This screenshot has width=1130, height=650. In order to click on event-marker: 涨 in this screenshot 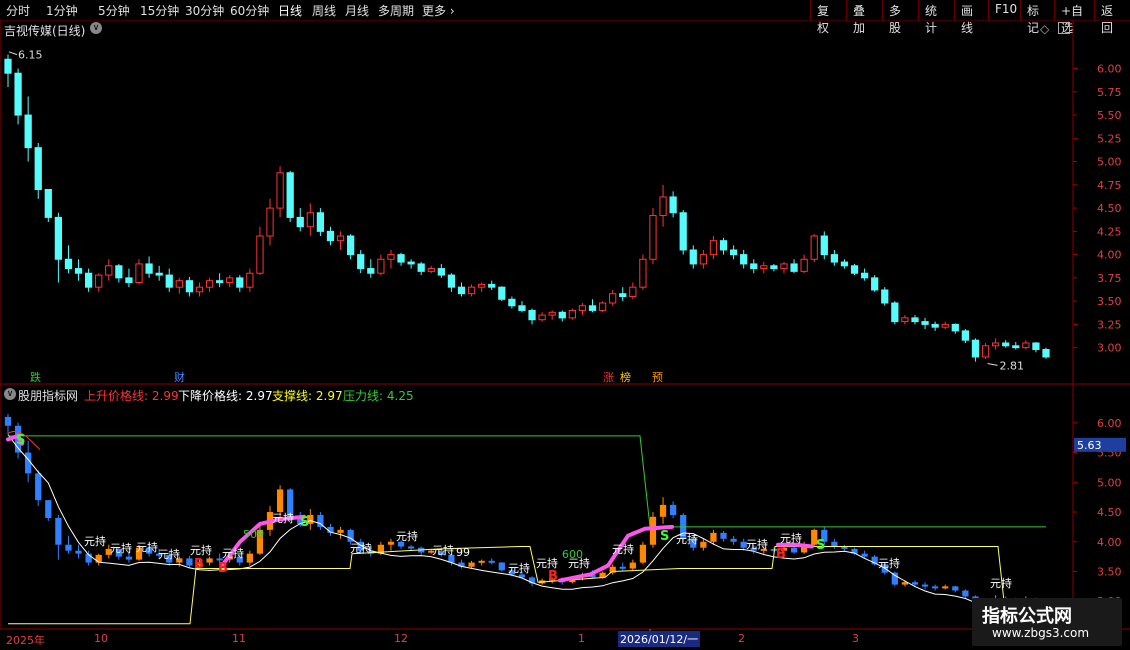, I will do `click(608, 377)`.